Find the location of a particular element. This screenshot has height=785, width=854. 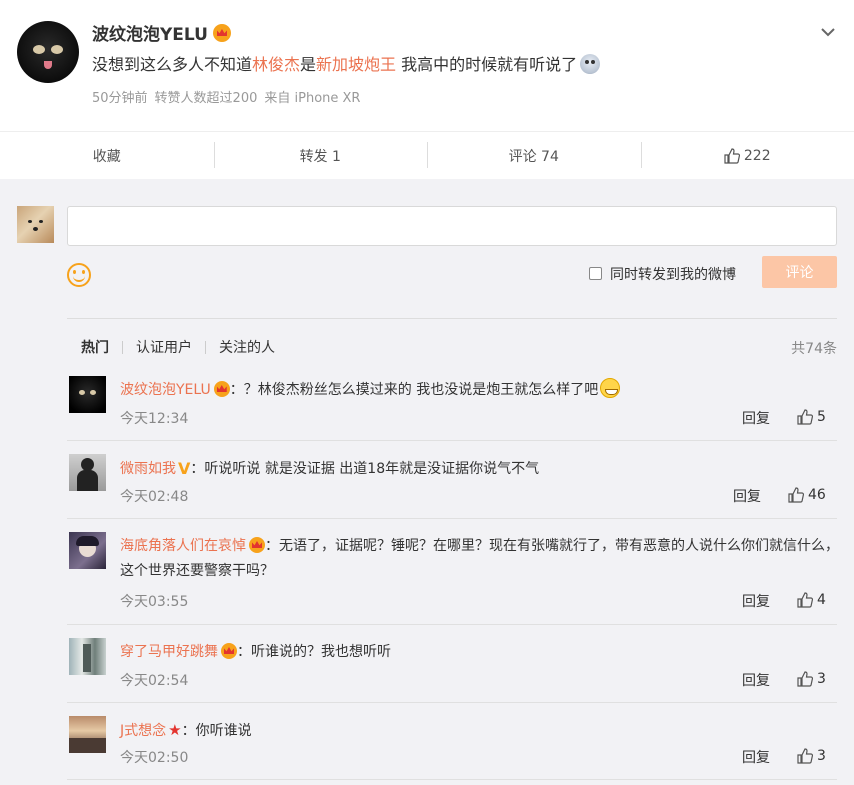

shocked-face-icon is located at coordinates (590, 64).